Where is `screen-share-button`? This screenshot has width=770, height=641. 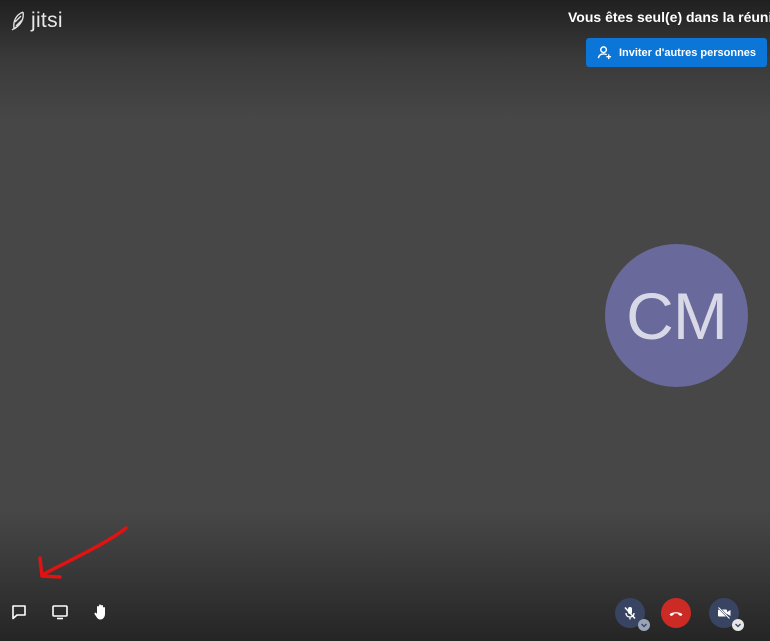
screen-share-button is located at coordinates (59, 612).